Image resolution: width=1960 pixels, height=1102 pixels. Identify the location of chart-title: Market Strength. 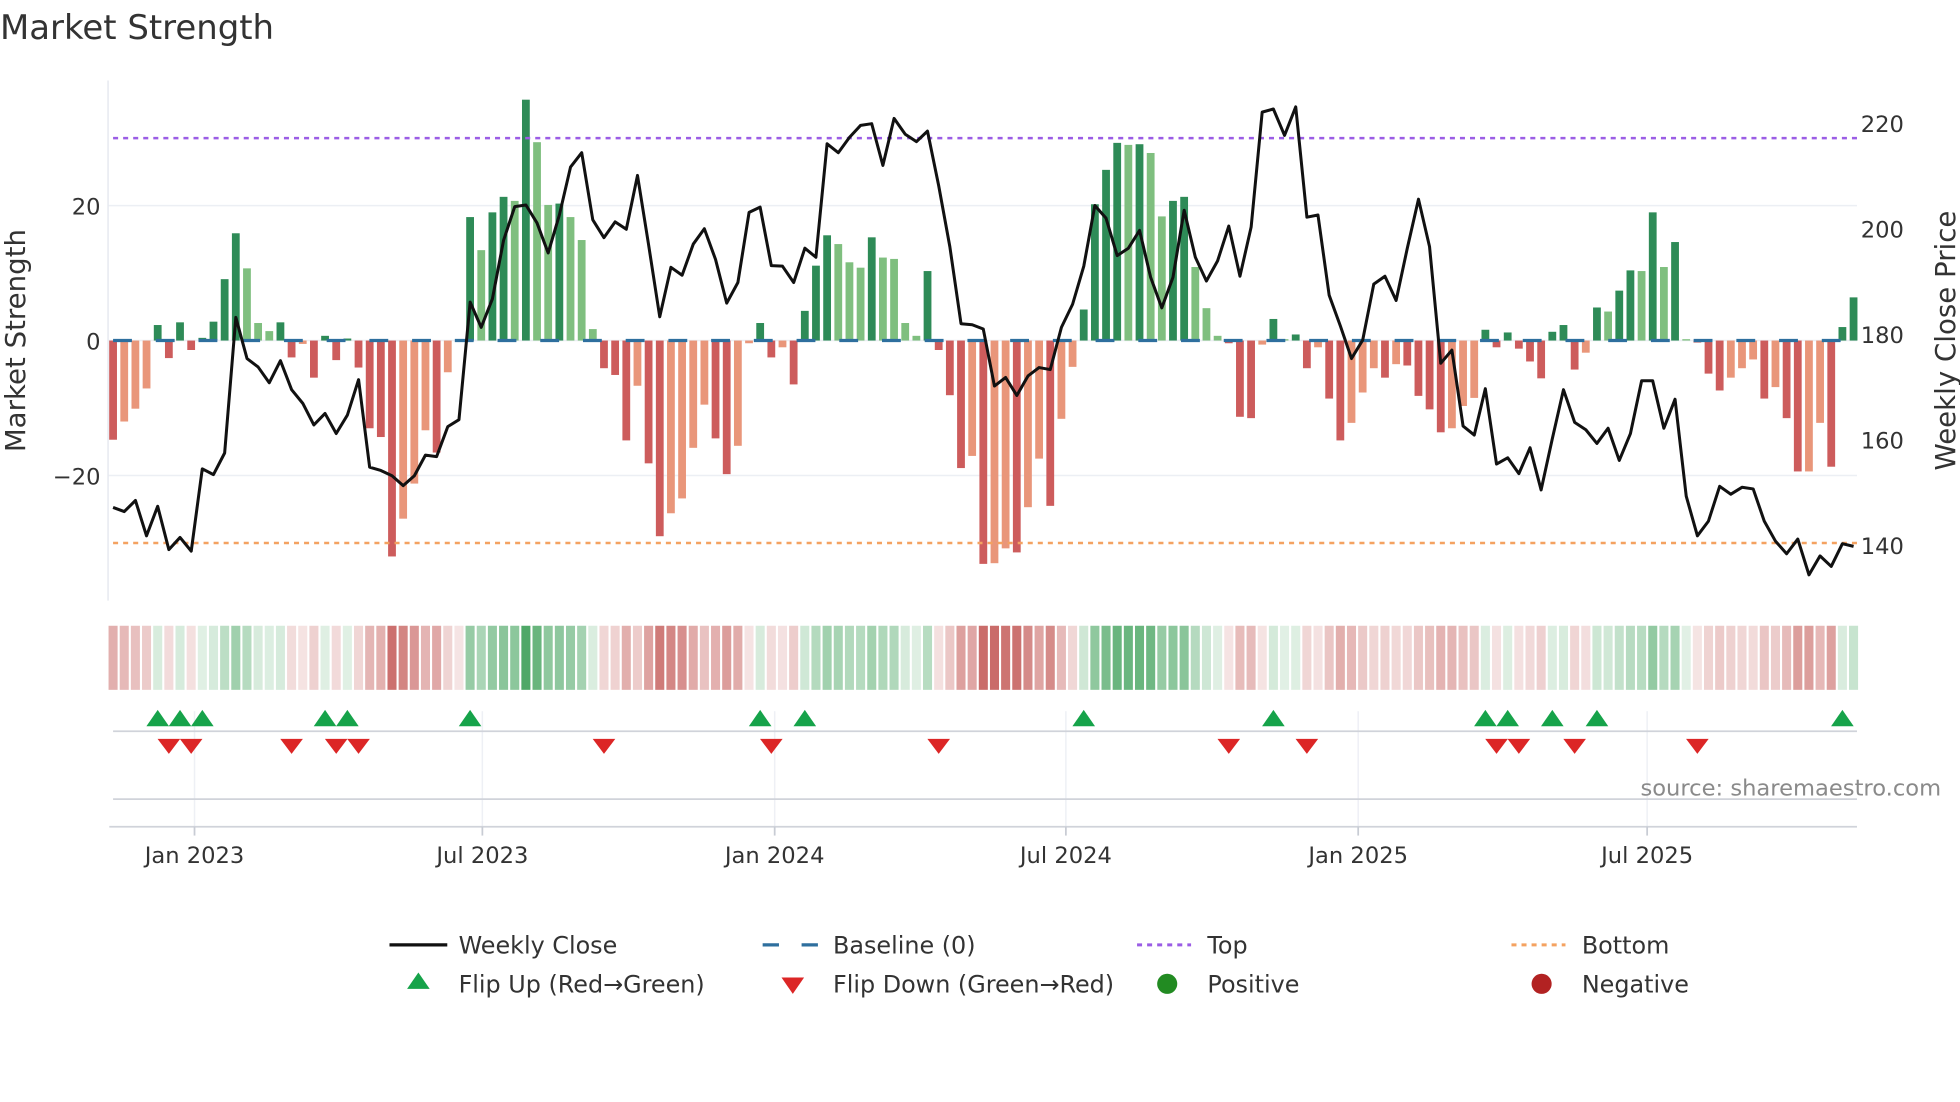
(137, 27).